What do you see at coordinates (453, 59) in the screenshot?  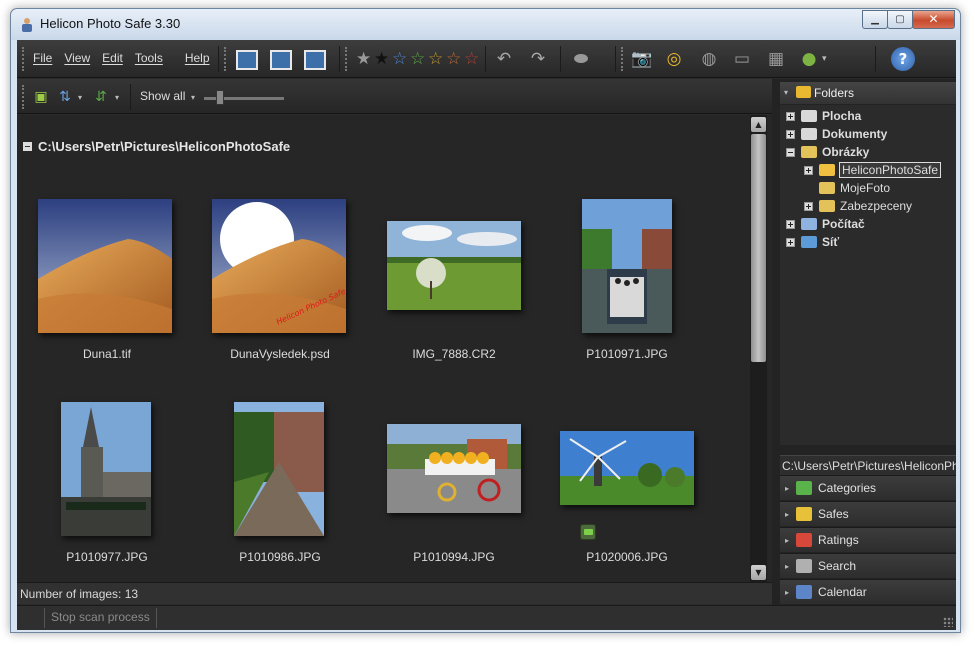 I see `rating-star-6-icon: ☆` at bounding box center [453, 59].